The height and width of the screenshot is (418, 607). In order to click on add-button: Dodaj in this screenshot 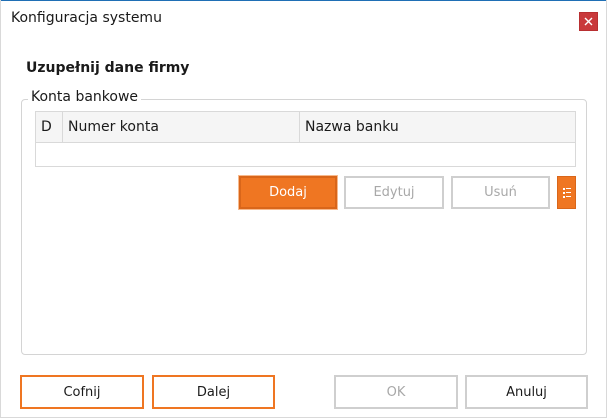, I will do `click(288, 192)`.